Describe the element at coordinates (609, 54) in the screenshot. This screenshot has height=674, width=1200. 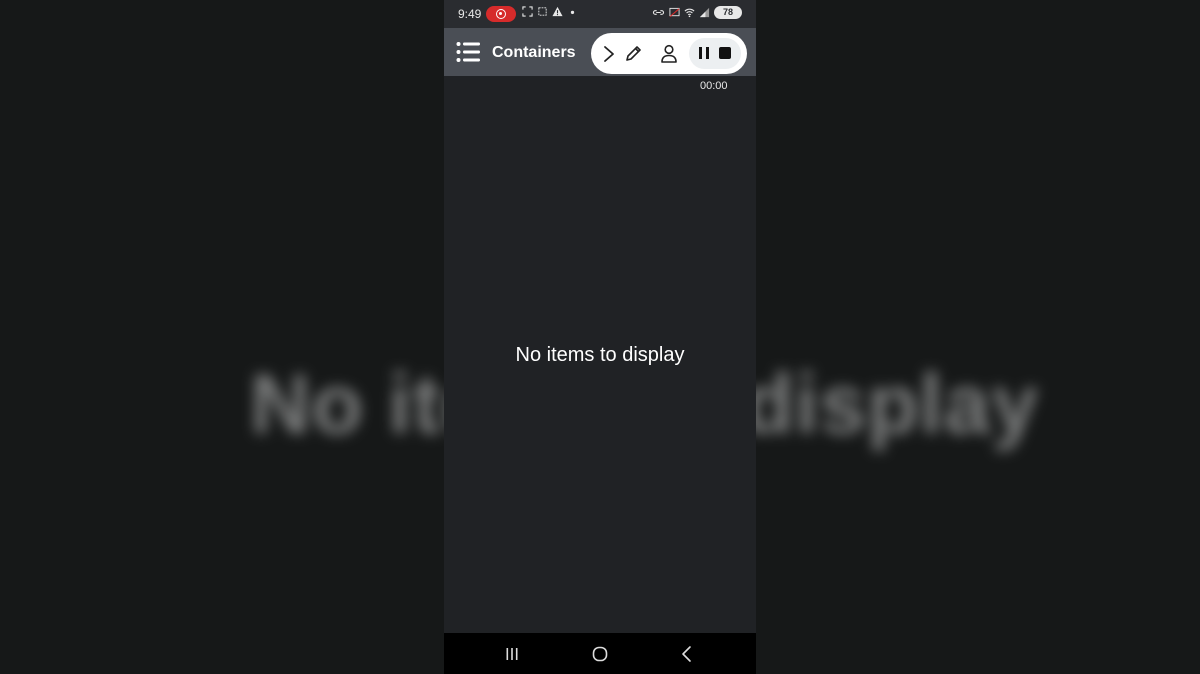
I see `chevron-right-icon` at that location.